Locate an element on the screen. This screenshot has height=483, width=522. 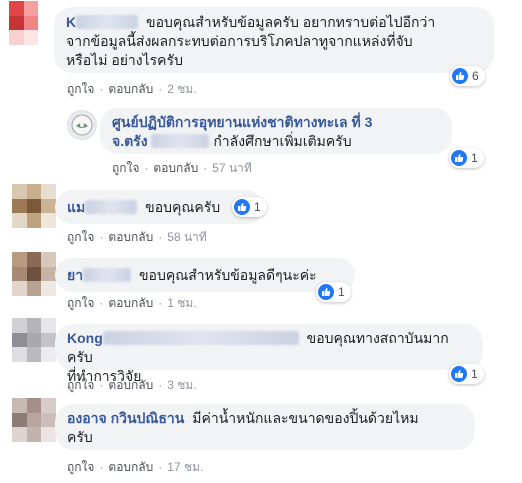
comment-text-line: หรือไม่ อย่างไรครับ is located at coordinates (124, 60).